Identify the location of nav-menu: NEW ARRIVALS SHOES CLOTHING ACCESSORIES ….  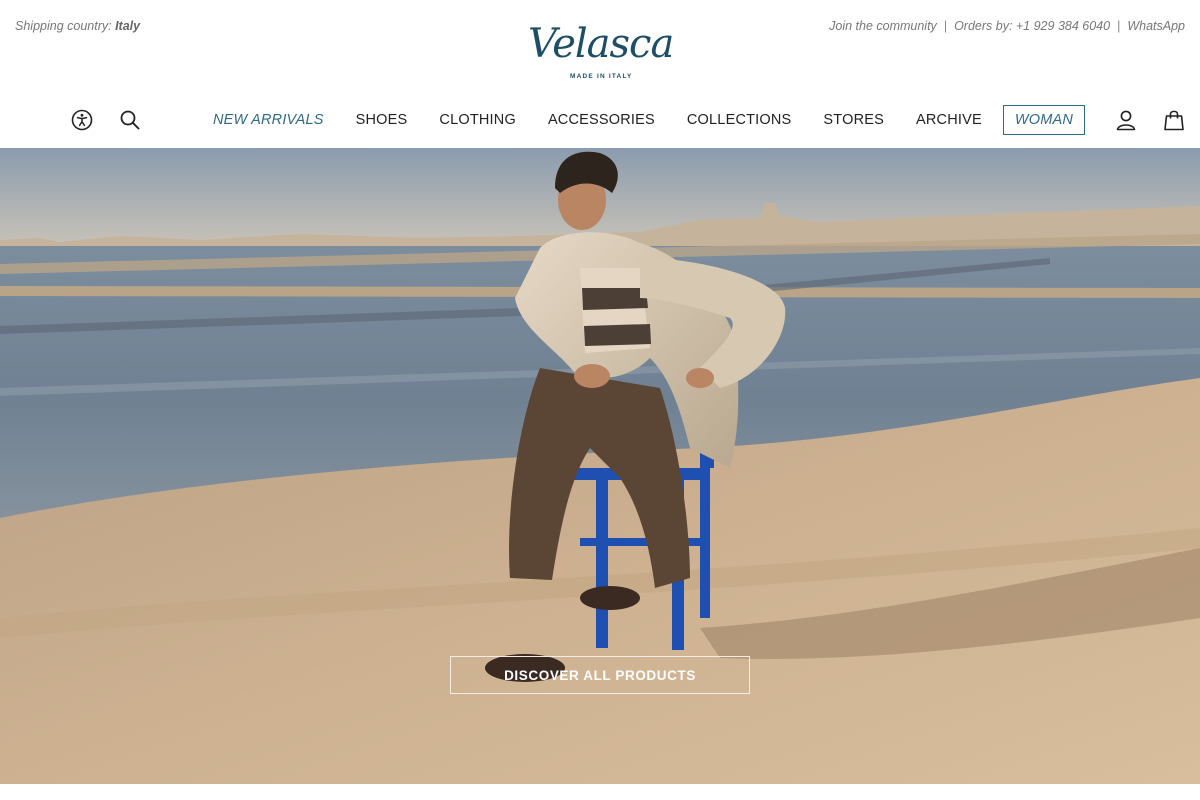
(643, 120).